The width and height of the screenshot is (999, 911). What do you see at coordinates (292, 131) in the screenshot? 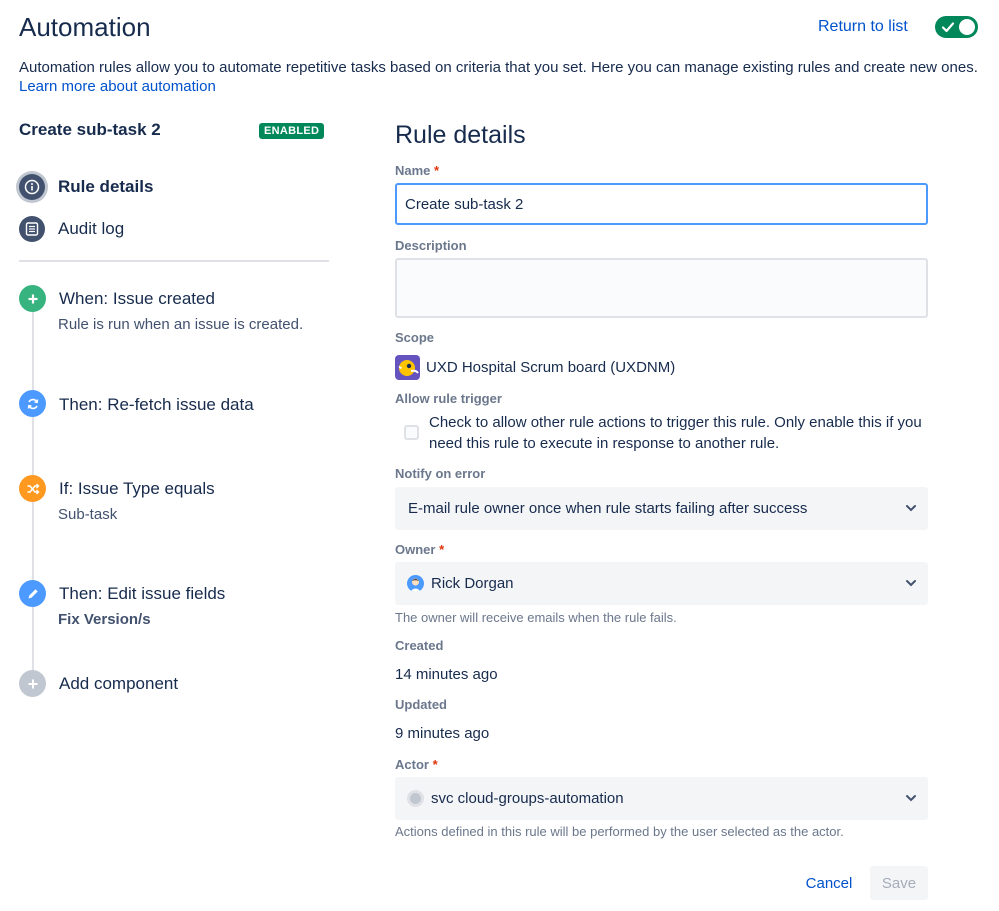
I see `status-badge: ENABLED` at bounding box center [292, 131].